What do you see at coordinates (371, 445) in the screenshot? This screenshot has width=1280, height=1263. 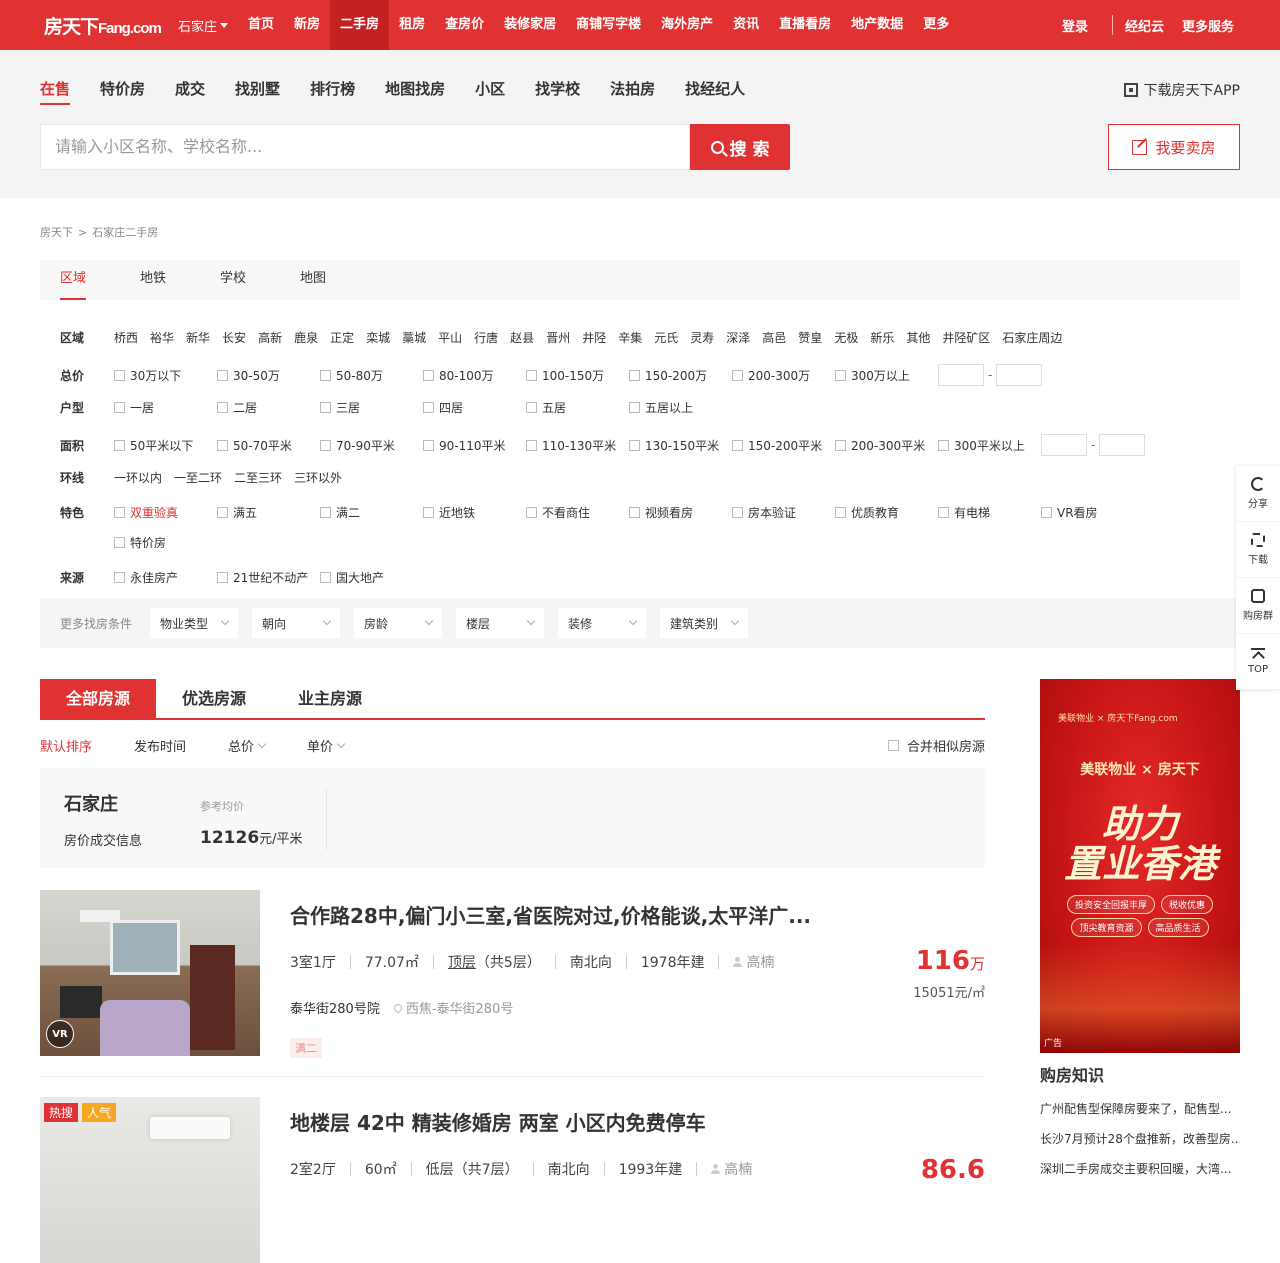 I see `filter-checkbox: 70-90平米` at bounding box center [371, 445].